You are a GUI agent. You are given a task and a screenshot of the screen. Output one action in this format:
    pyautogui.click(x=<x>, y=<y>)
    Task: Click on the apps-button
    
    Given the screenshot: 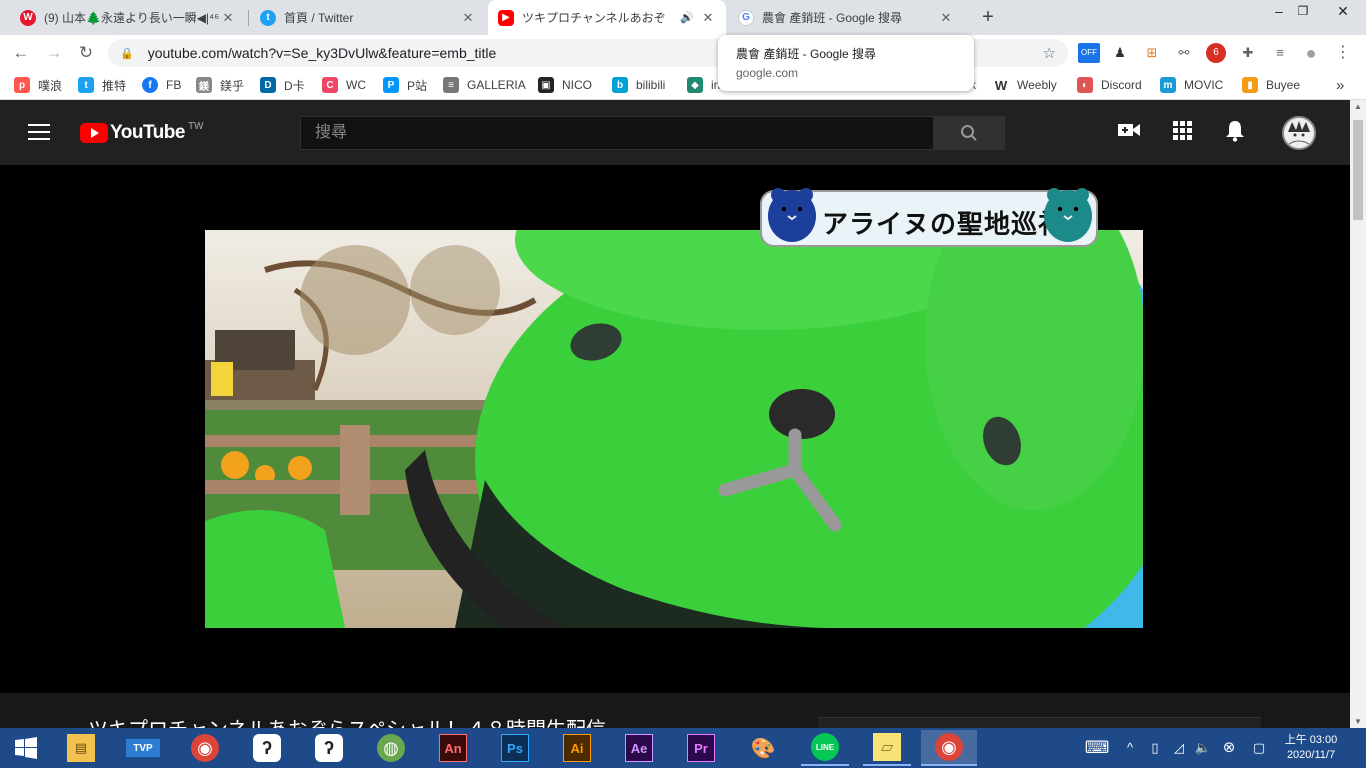 What is the action you would take?
    pyautogui.click(x=1182, y=133)
    